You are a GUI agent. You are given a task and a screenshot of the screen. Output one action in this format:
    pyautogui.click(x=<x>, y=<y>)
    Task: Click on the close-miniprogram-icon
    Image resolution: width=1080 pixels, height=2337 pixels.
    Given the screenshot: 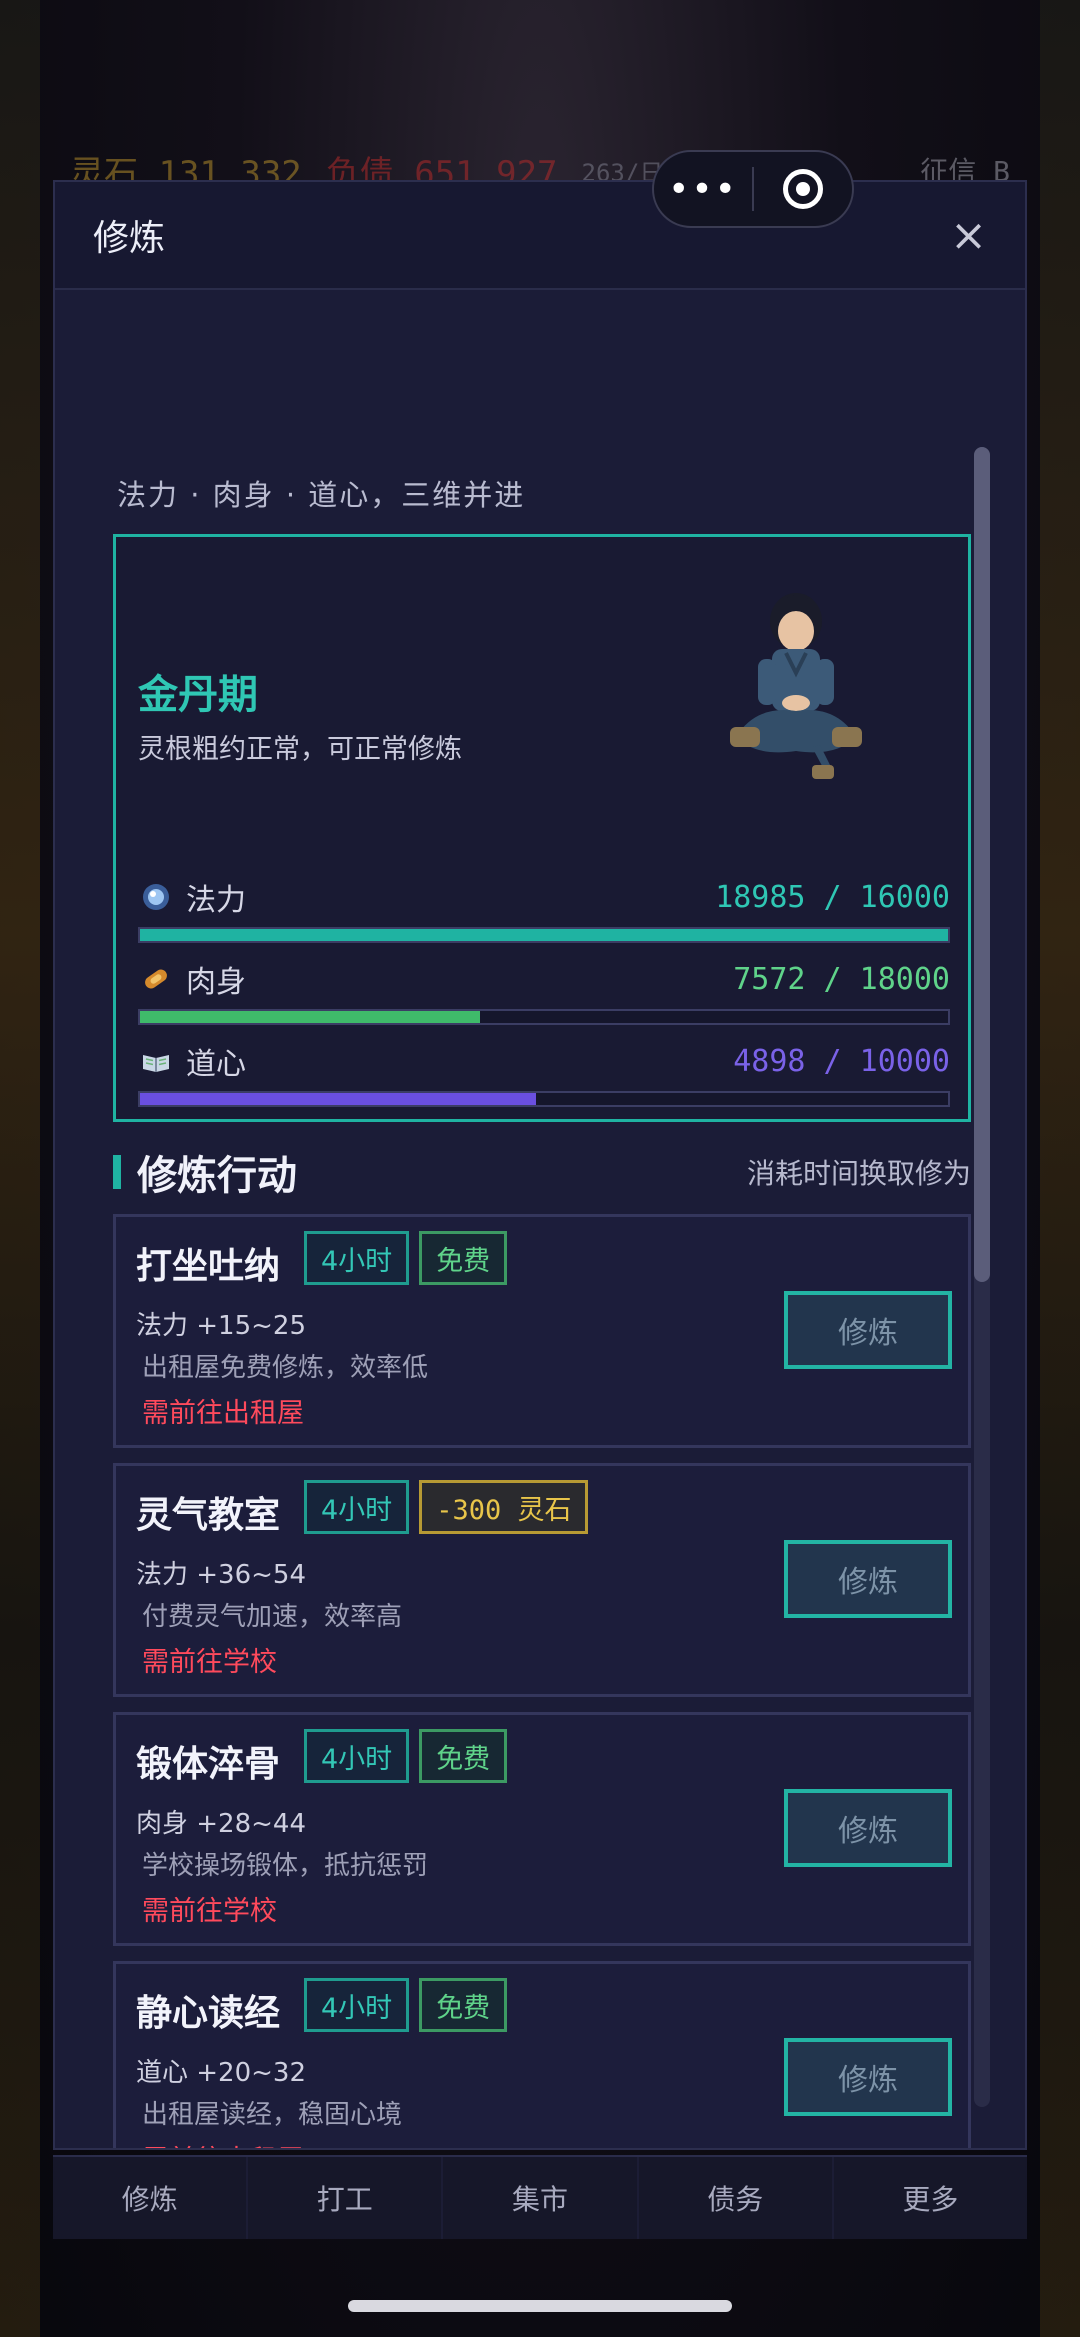 What is the action you would take?
    pyautogui.click(x=803, y=189)
    